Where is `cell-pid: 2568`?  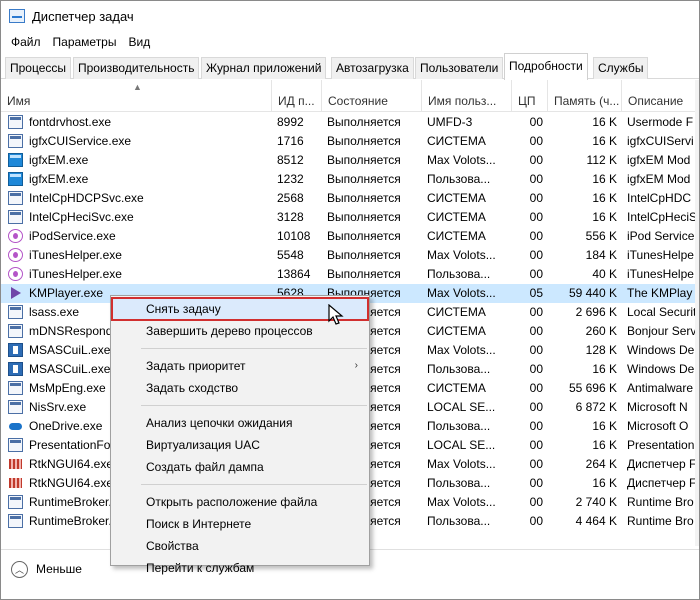
cell-pid: 2568 is located at coordinates (290, 198).